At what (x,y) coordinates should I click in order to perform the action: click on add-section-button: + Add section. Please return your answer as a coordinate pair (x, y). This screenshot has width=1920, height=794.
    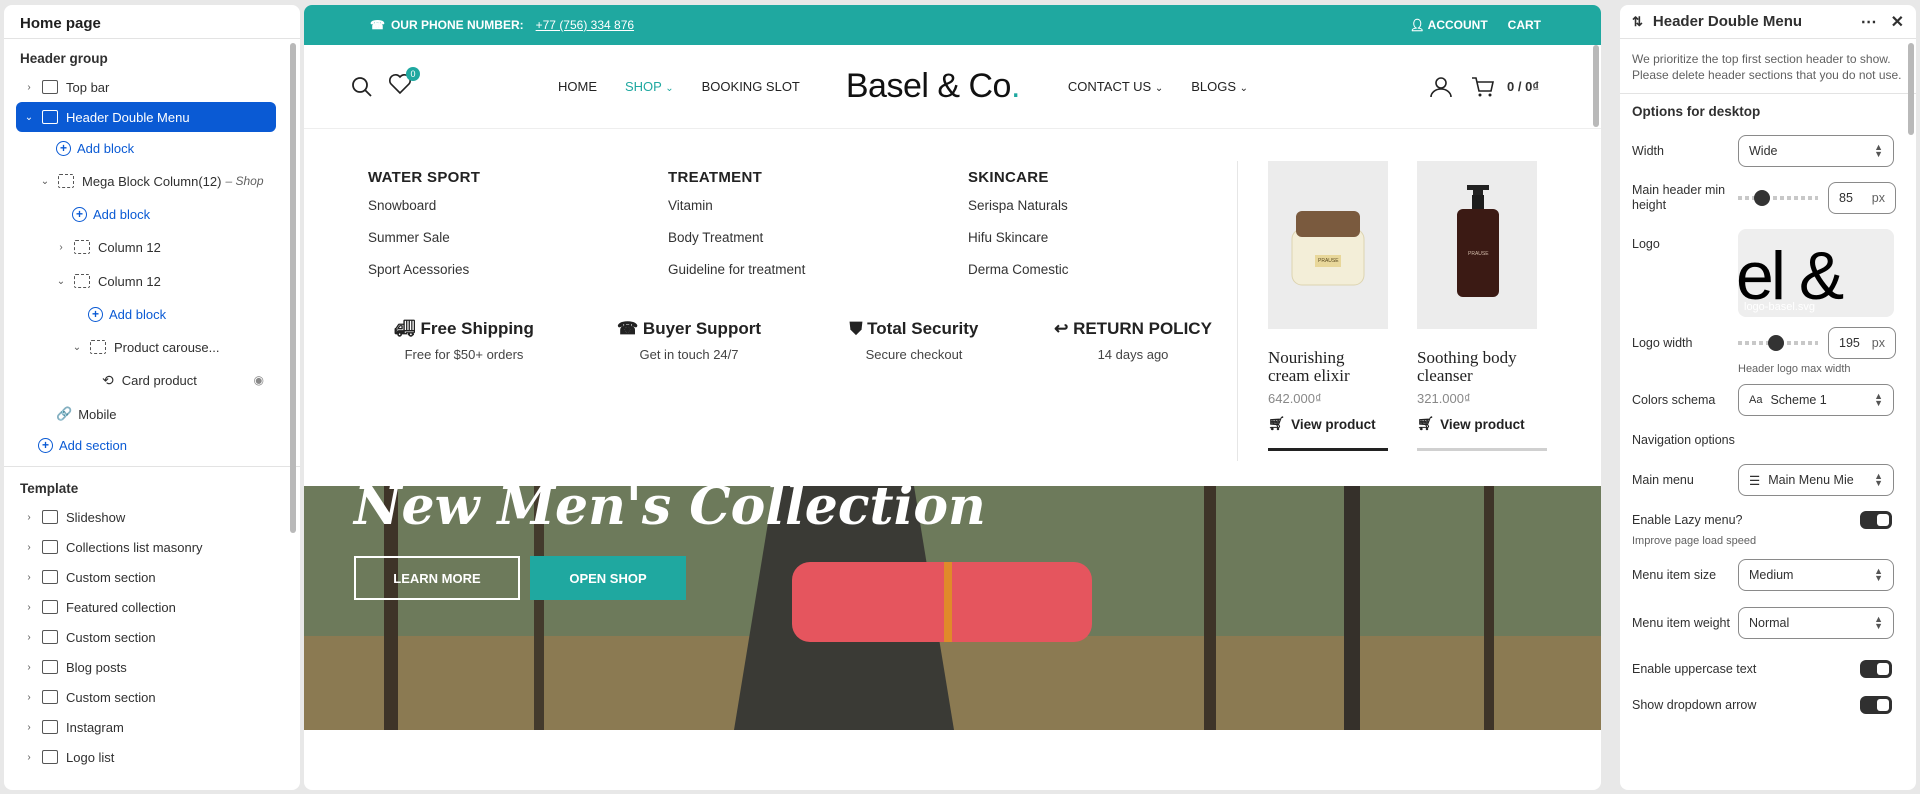
    Looking at the image, I should click on (152, 445).